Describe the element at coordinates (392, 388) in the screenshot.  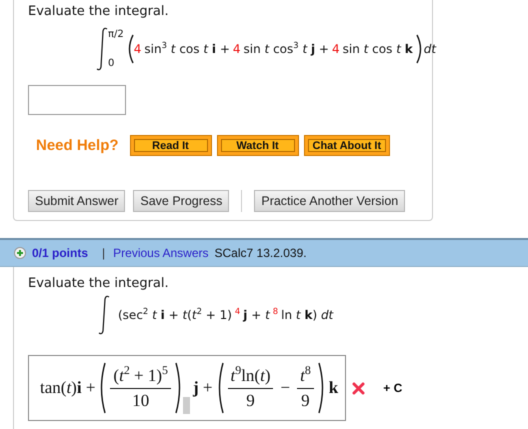
I see `constant-label: + C` at that location.